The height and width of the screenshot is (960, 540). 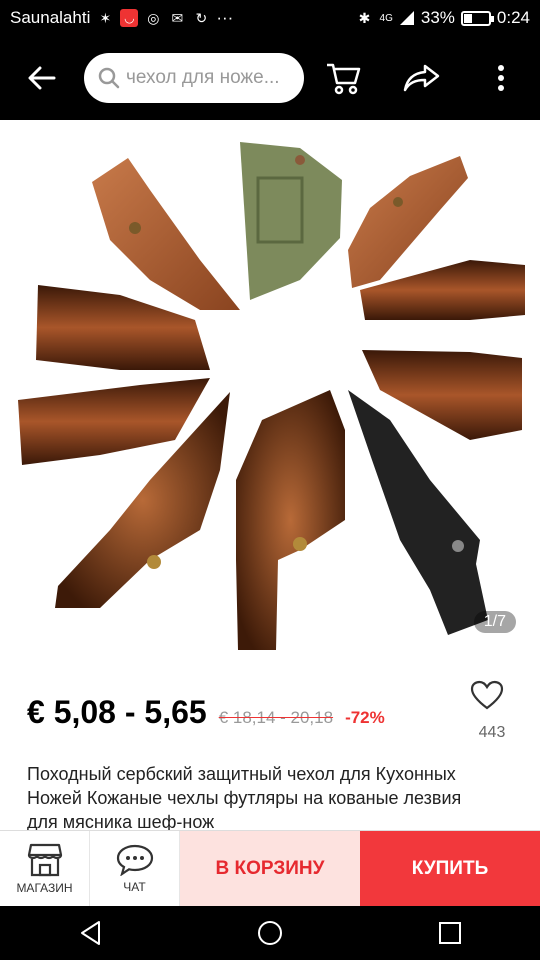 I want to click on heart-icon, so click(x=487, y=695).